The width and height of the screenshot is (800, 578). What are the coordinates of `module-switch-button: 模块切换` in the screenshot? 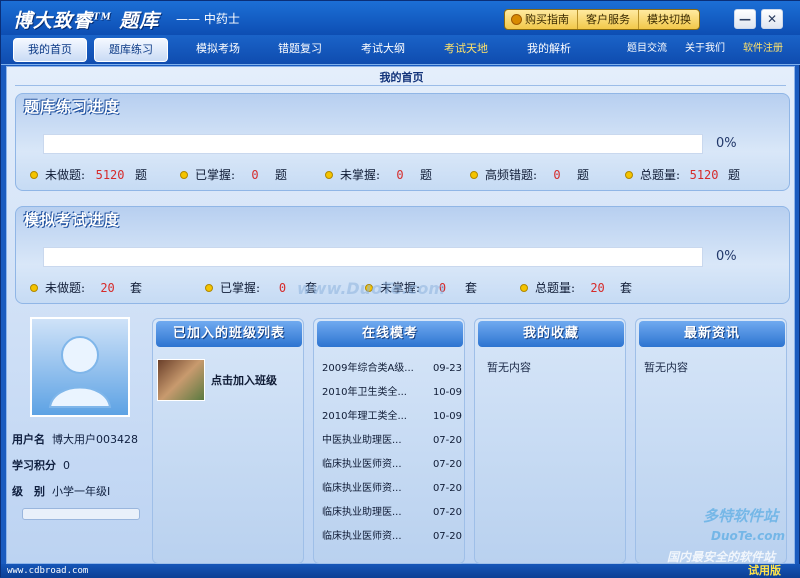 It's located at (668, 19).